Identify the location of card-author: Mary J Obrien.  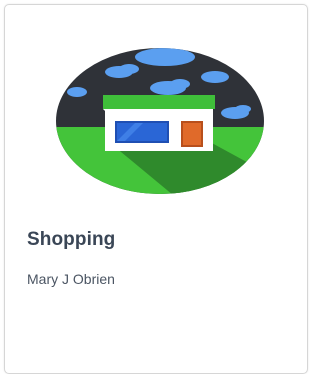
(71, 279).